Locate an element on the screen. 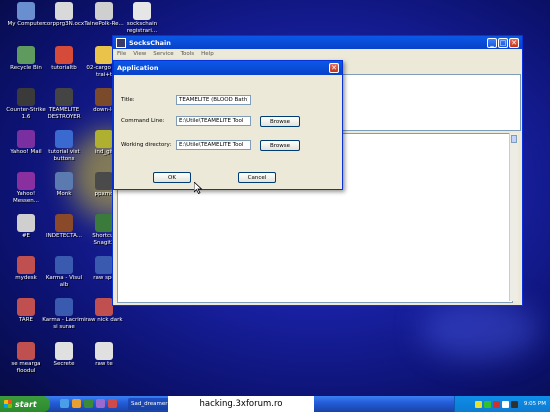 This screenshot has width=550, height=412. system-tray: 9:05 PM is located at coordinates (502, 404).